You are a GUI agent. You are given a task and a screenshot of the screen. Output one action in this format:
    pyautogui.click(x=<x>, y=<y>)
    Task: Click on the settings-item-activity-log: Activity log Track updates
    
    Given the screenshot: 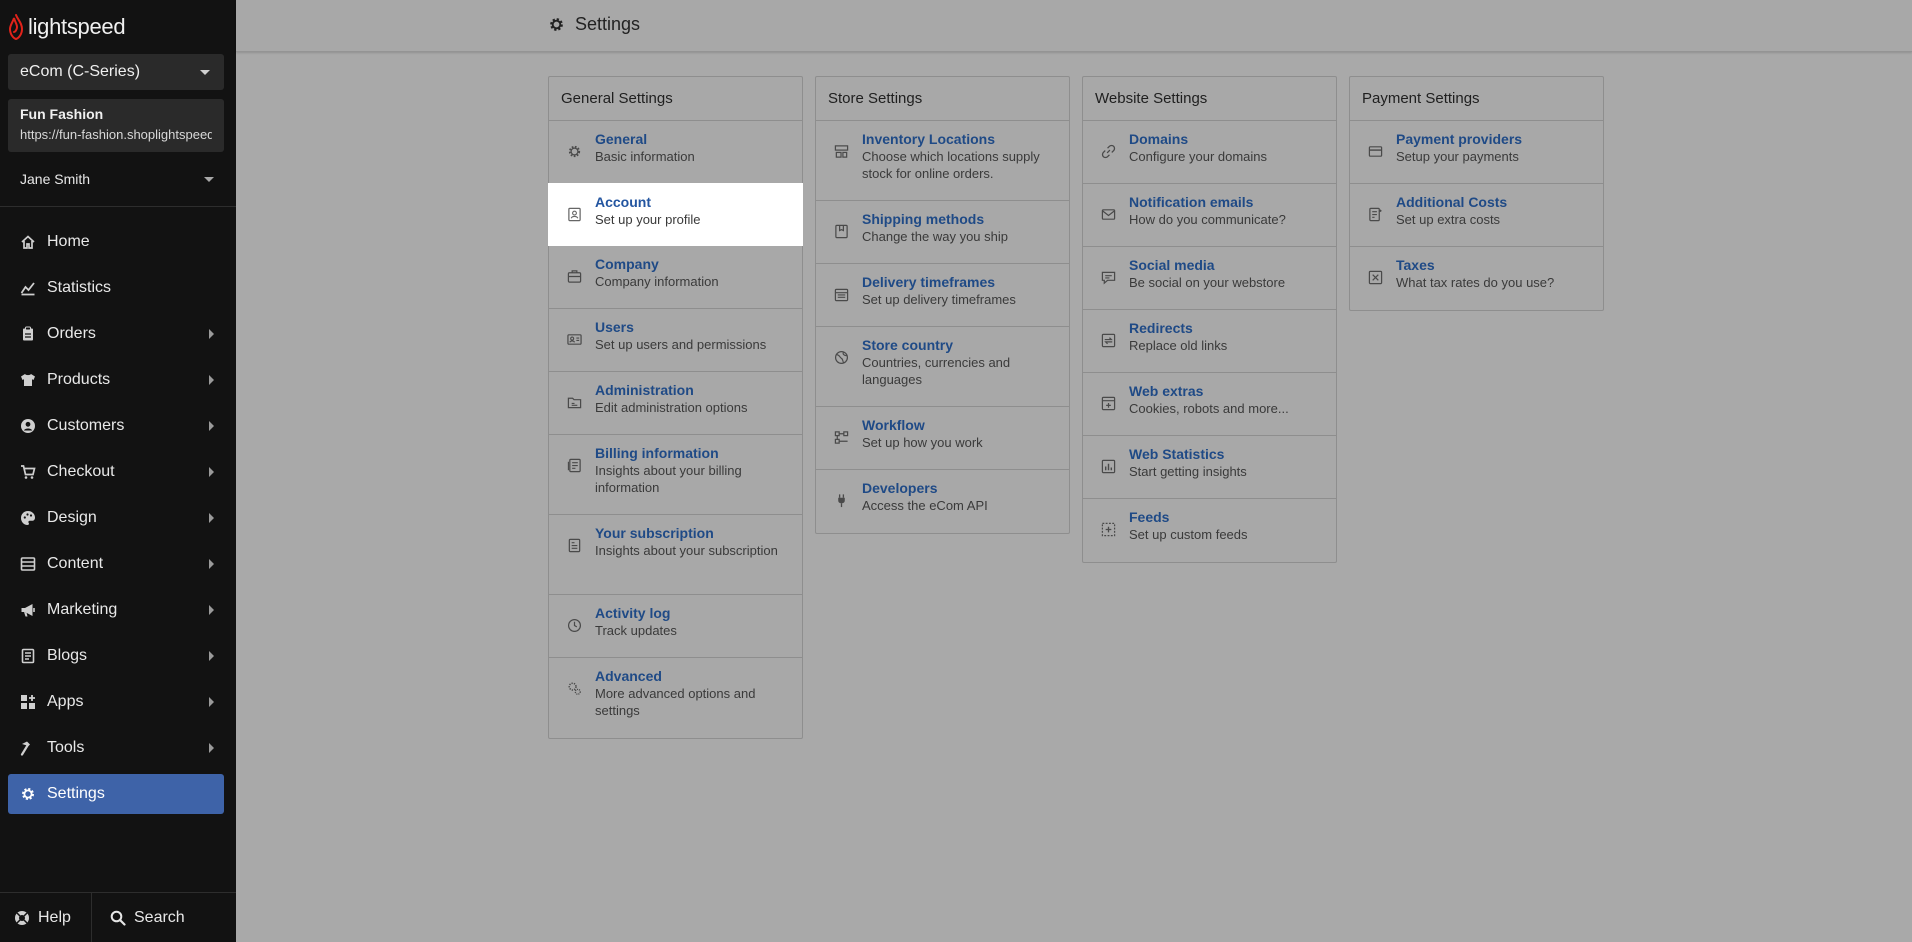 What is the action you would take?
    pyautogui.click(x=675, y=626)
    